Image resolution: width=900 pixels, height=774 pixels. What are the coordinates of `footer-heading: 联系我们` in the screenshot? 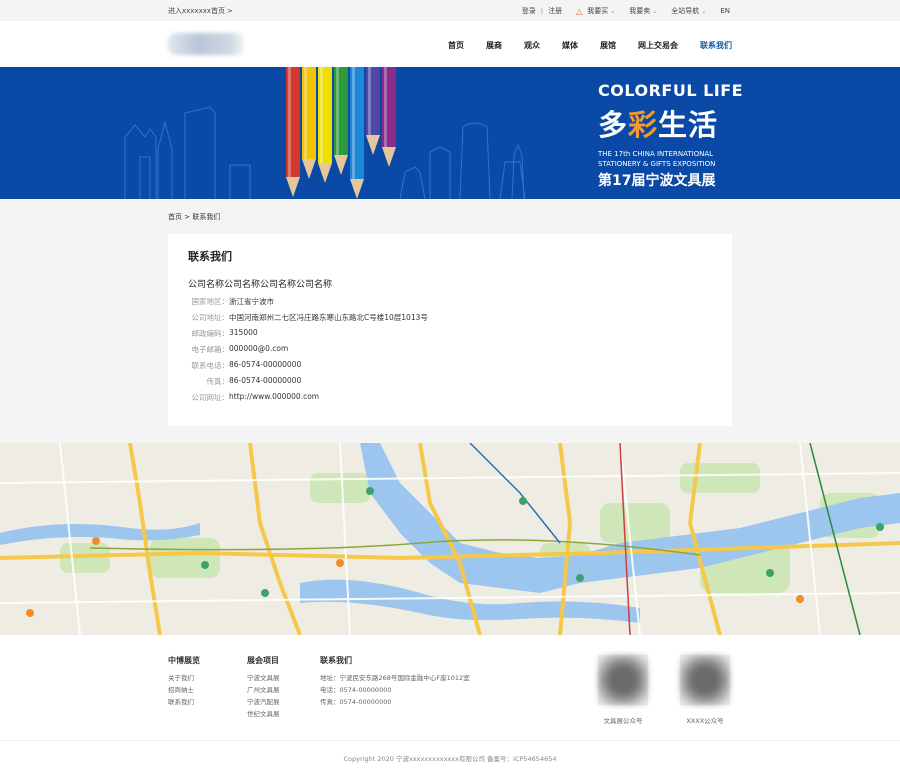 It's located at (336, 660).